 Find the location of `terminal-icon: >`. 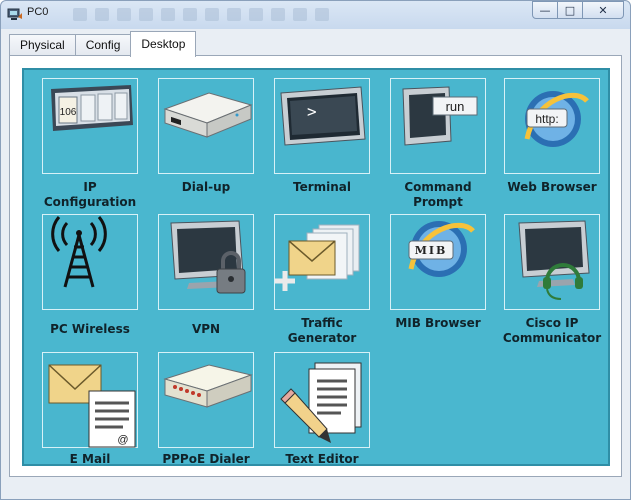

terminal-icon: > is located at coordinates (323, 116).